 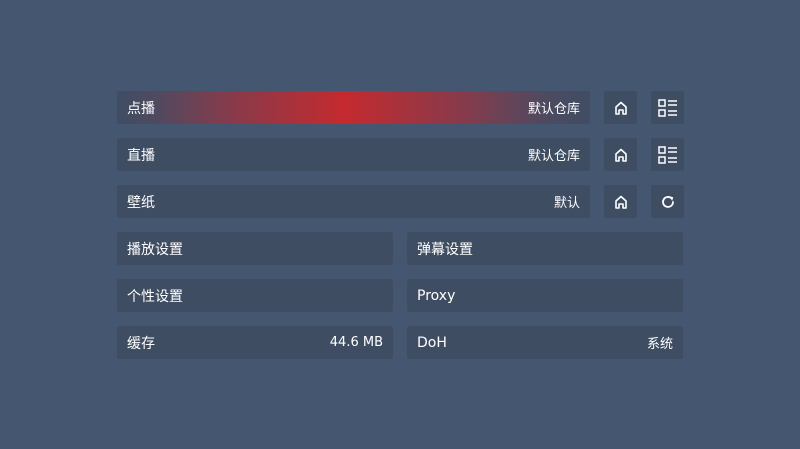 I want to click on vod-source-row: 点播 默认仓库, so click(x=353, y=107).